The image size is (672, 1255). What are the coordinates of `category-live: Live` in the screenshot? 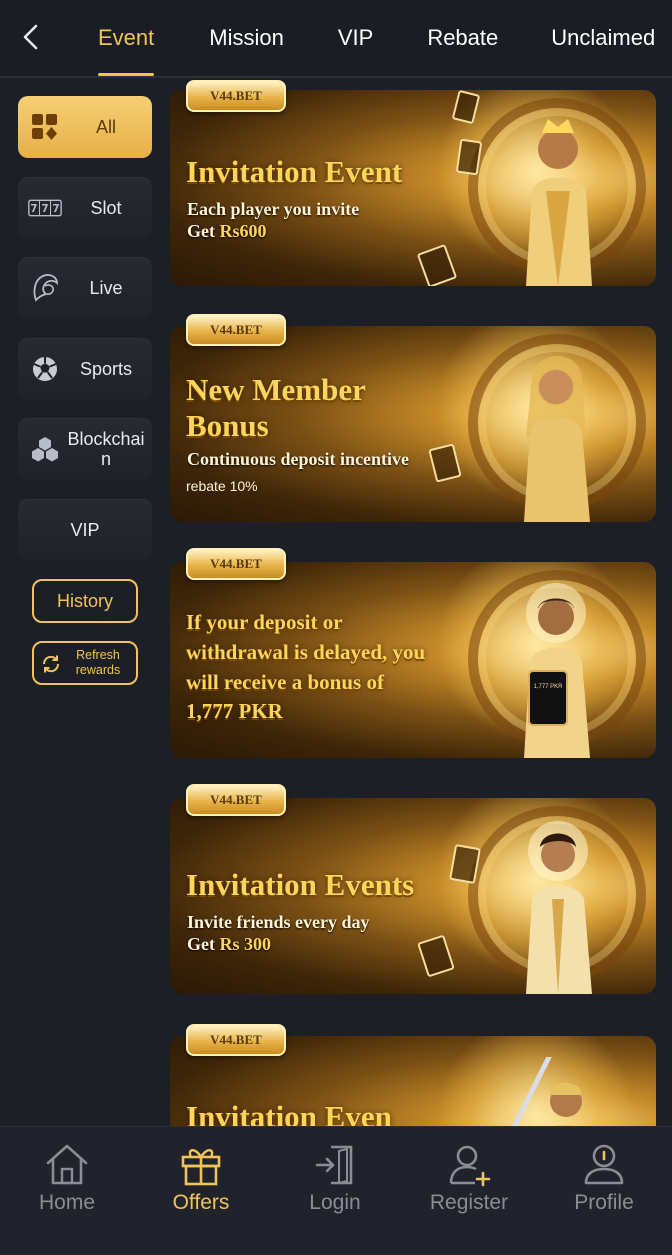 It's located at (85, 288).